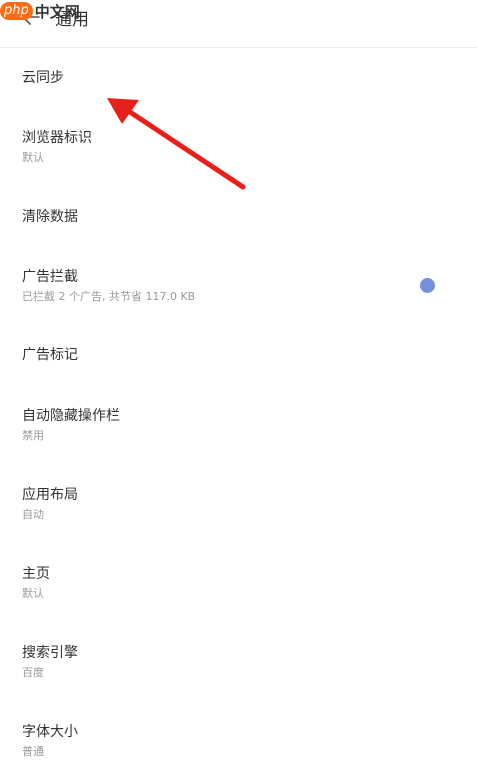  Describe the element at coordinates (33, 514) in the screenshot. I see `setting-subtitle: 自动` at that location.